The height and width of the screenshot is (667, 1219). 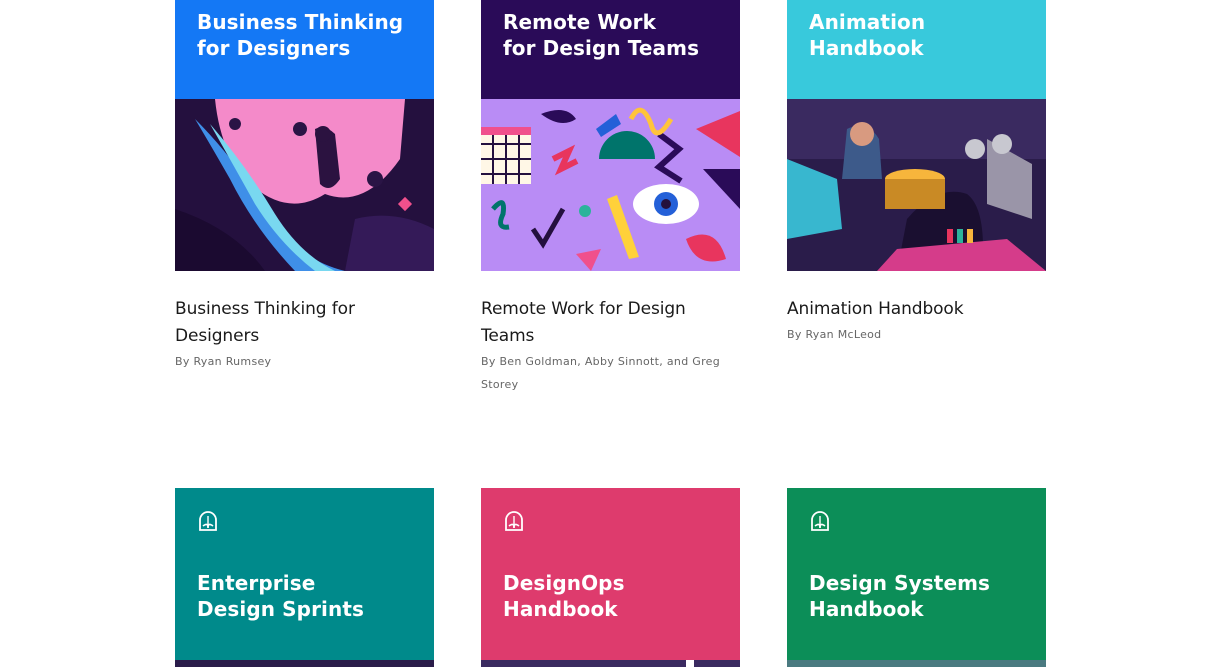 I want to click on cover-title: Design Systems Handbook, so click(x=900, y=596).